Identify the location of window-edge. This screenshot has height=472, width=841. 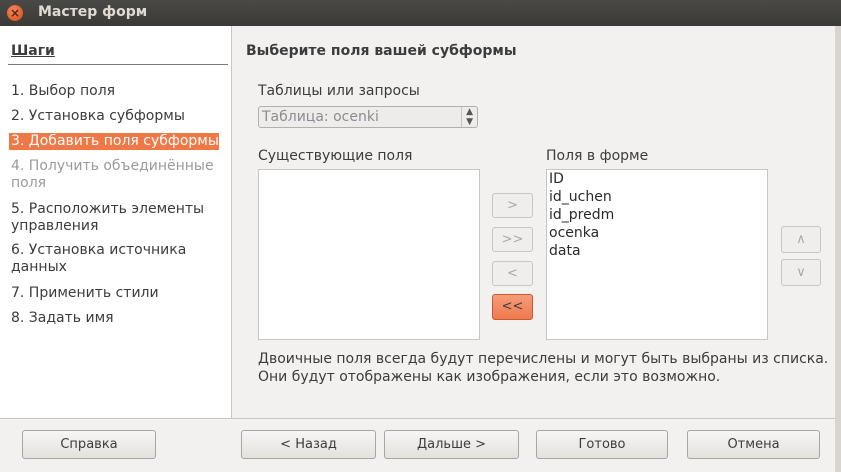
(838, 249).